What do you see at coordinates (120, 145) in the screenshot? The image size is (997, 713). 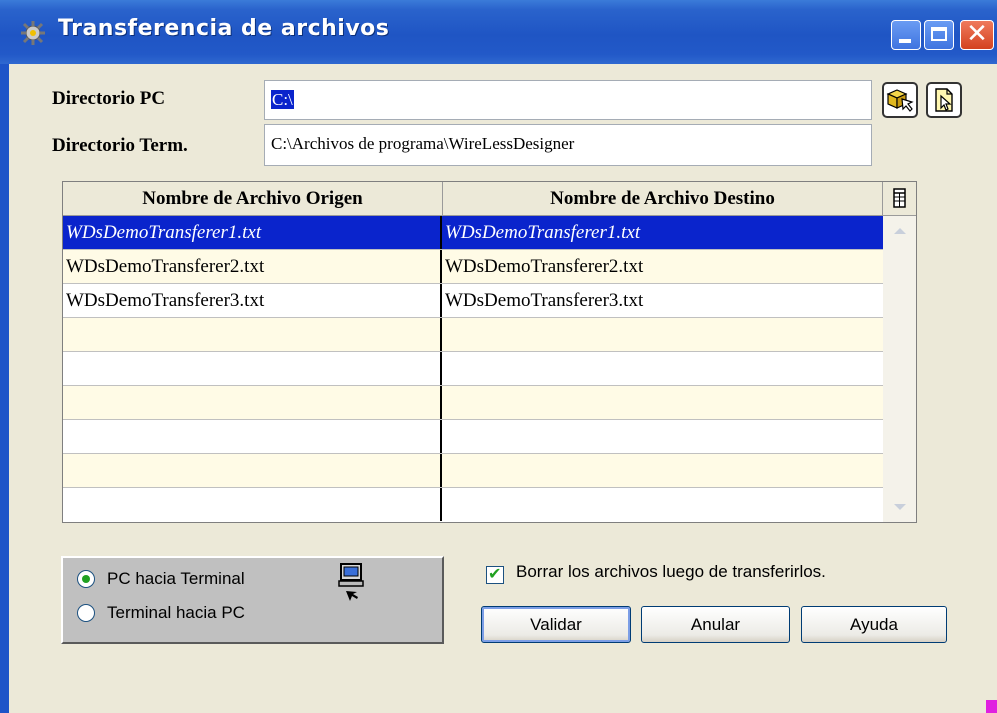 I see `terminal-directory-label: Directorio Term.` at bounding box center [120, 145].